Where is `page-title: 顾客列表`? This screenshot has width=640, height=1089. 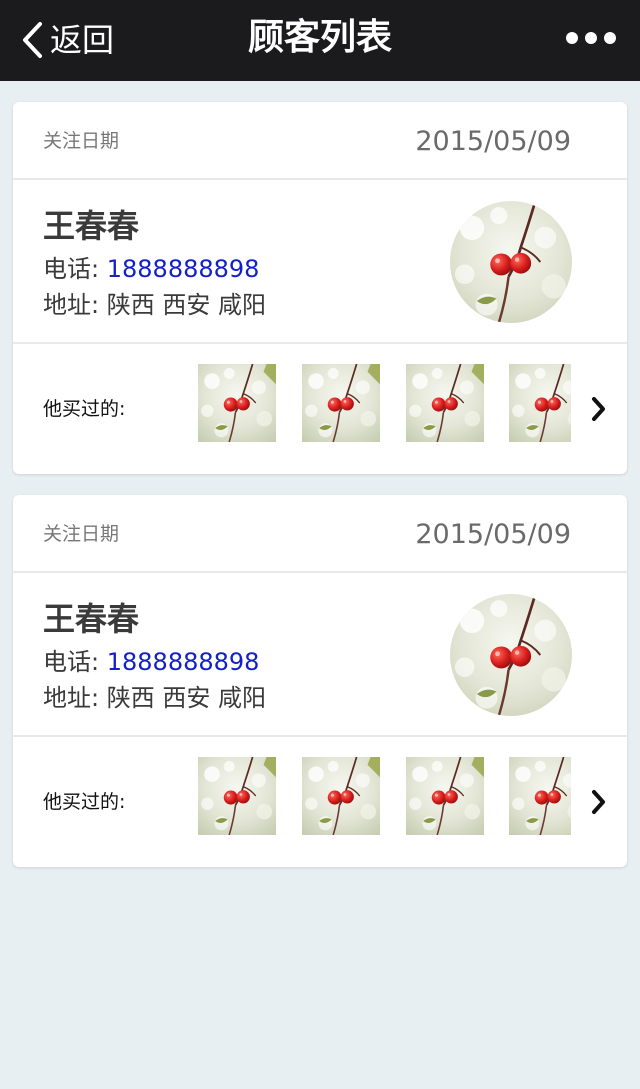 page-title: 顾客列表 is located at coordinates (319, 37).